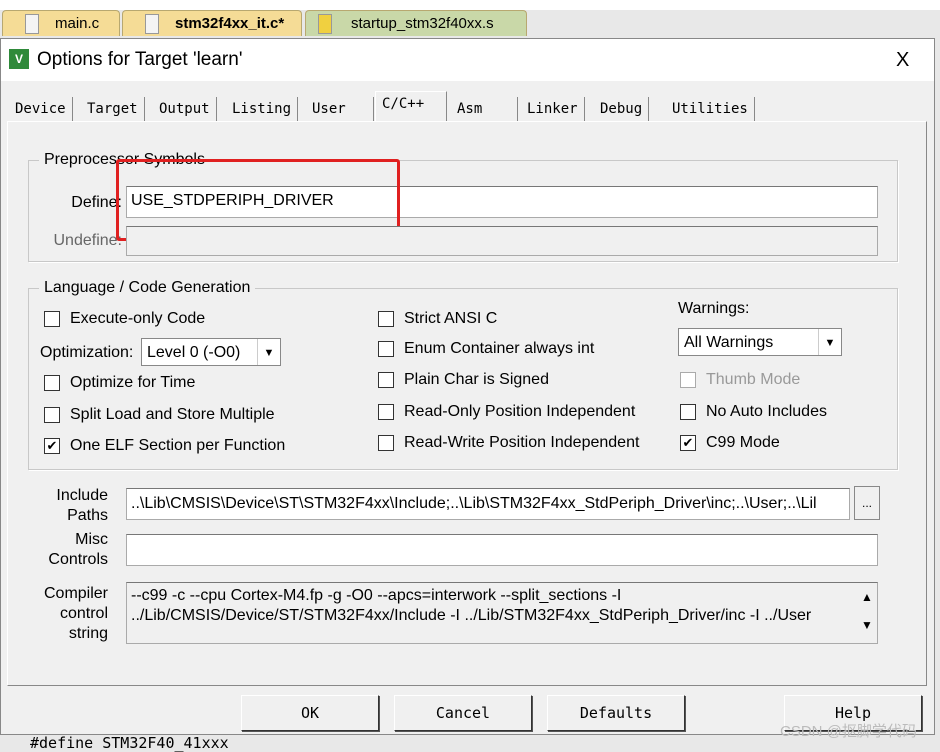  Describe the element at coordinates (325, 24) in the screenshot. I see `key-file-icon` at that location.